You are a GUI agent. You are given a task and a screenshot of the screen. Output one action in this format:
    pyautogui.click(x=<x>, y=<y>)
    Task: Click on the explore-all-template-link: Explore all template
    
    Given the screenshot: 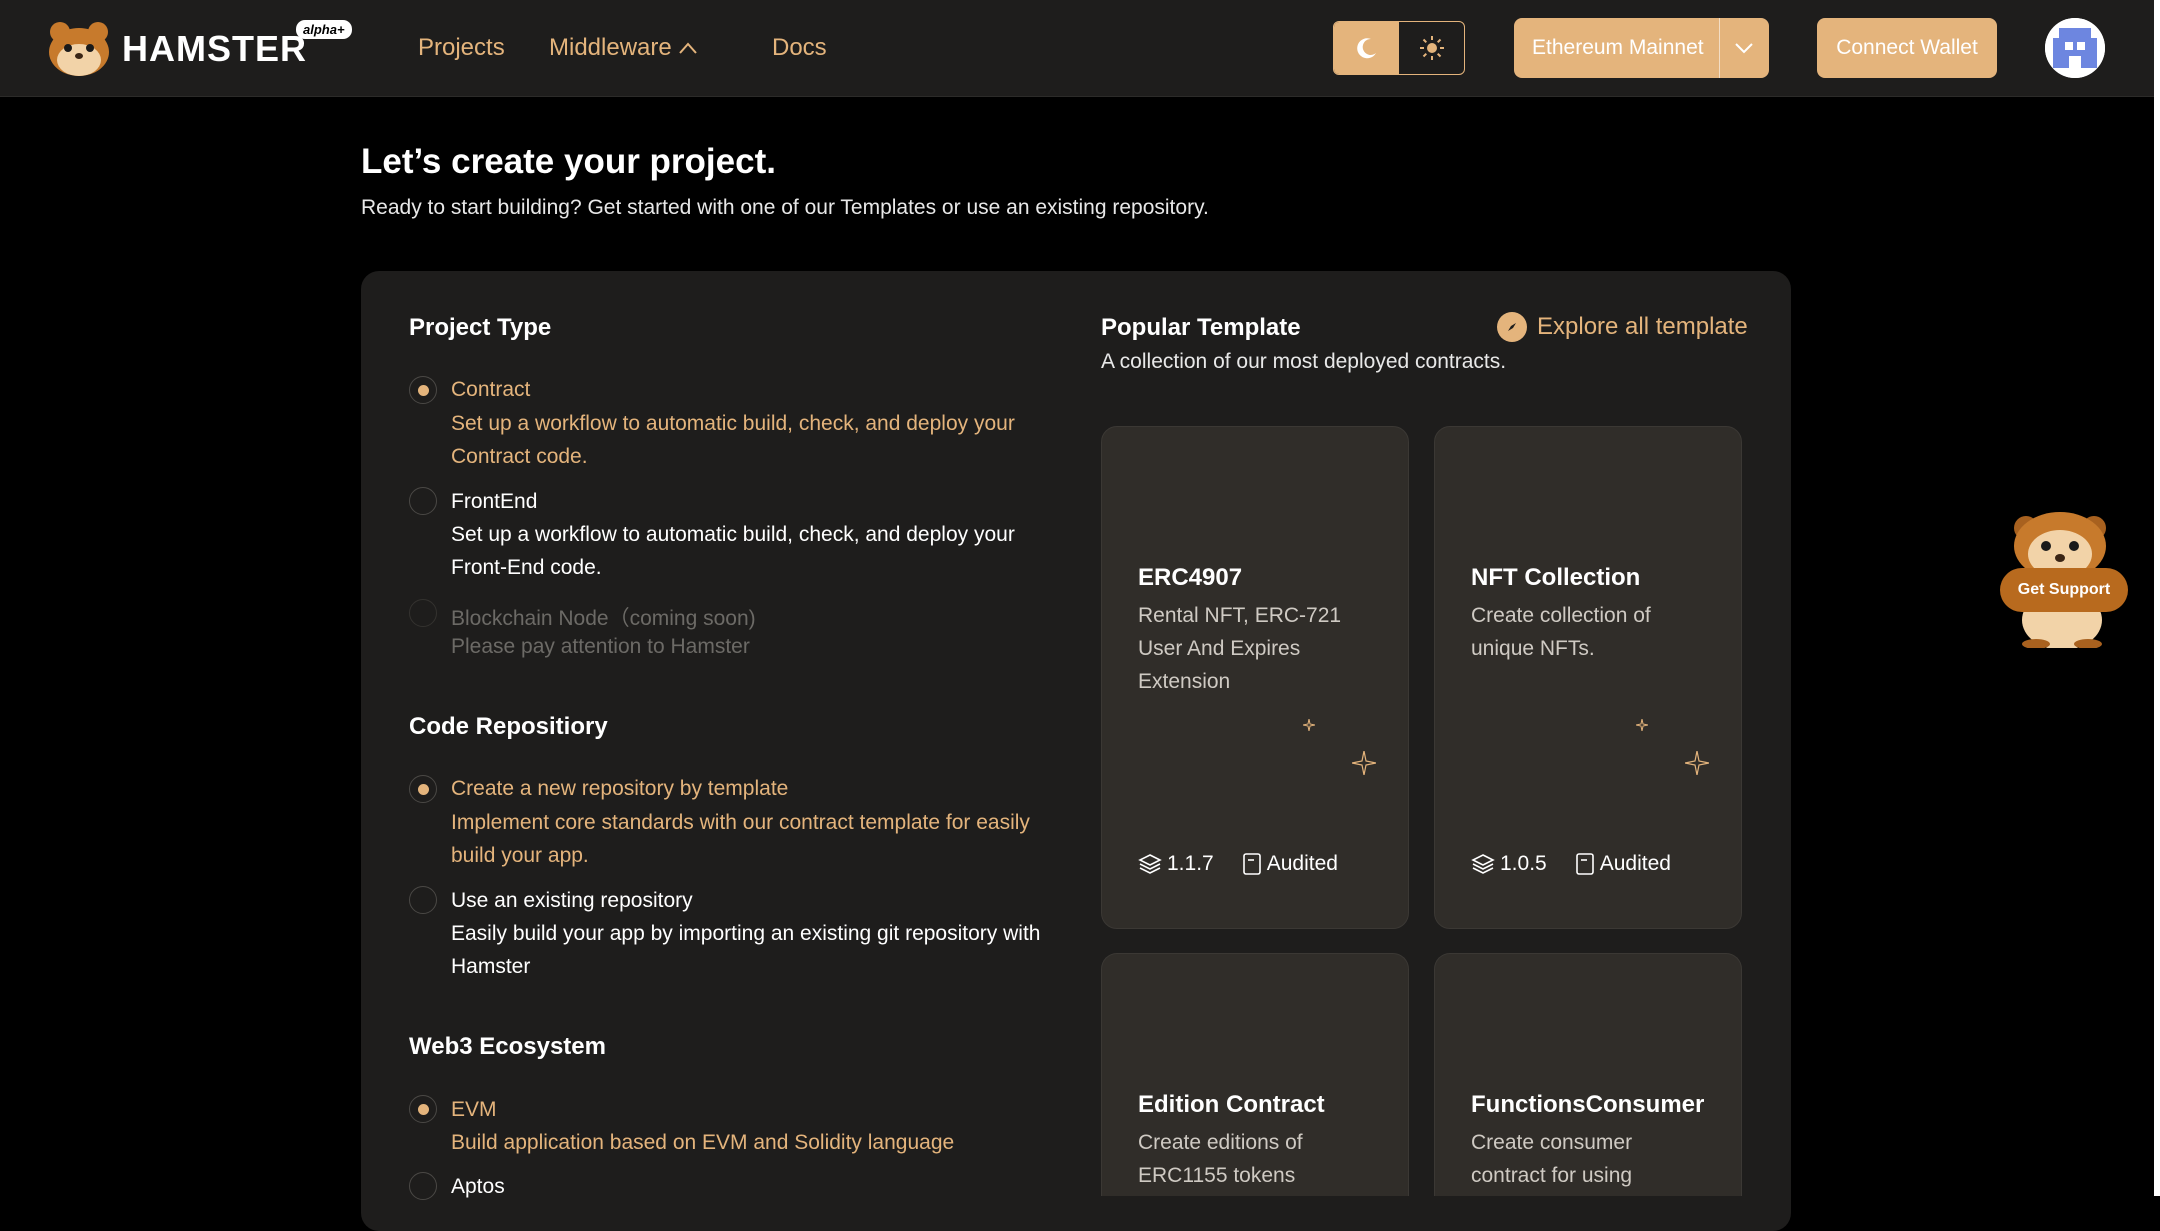 What is the action you would take?
    pyautogui.click(x=1622, y=327)
    